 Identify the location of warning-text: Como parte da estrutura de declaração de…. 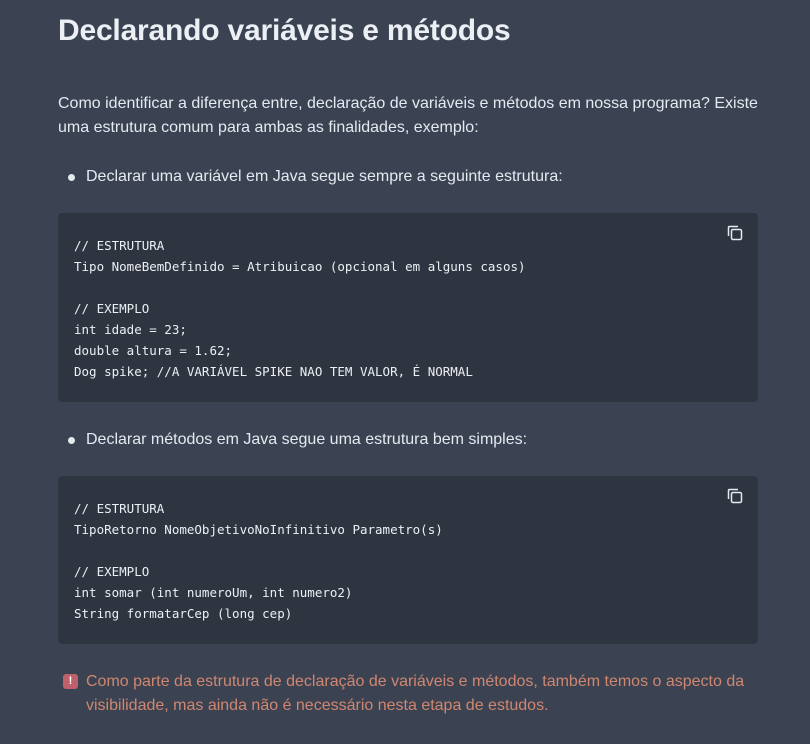
(415, 693).